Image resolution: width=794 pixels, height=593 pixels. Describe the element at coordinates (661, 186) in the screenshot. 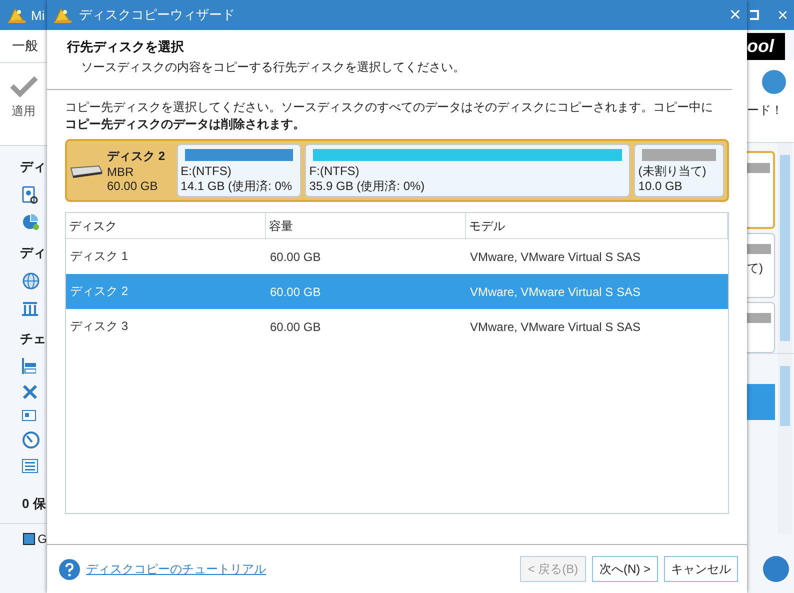

I see `partition-size: 10.0 GB` at that location.